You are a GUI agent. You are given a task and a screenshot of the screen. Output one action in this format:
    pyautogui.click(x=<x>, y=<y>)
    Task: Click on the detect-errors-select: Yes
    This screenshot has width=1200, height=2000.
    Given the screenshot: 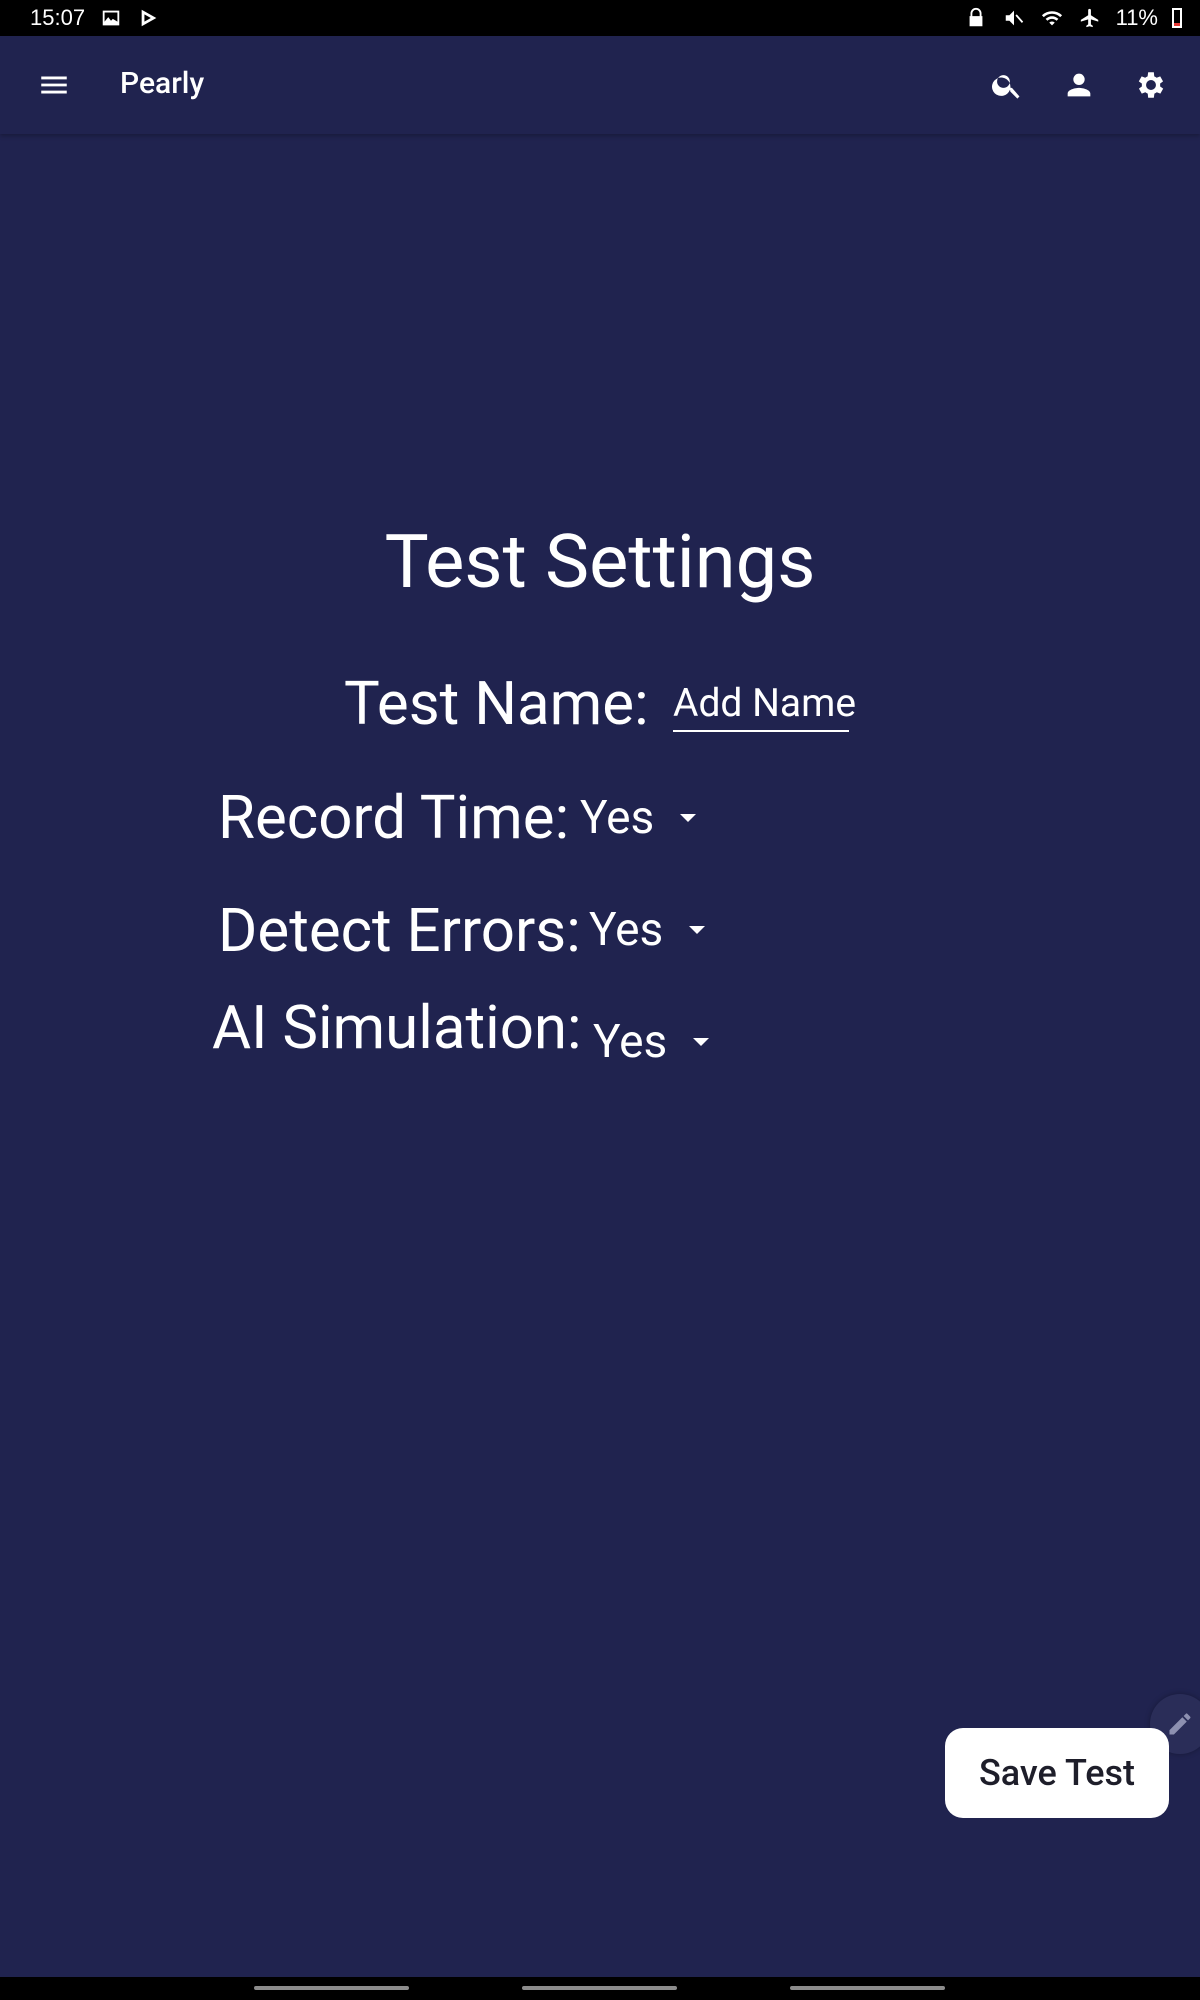 What is the action you would take?
    pyautogui.click(x=647, y=930)
    